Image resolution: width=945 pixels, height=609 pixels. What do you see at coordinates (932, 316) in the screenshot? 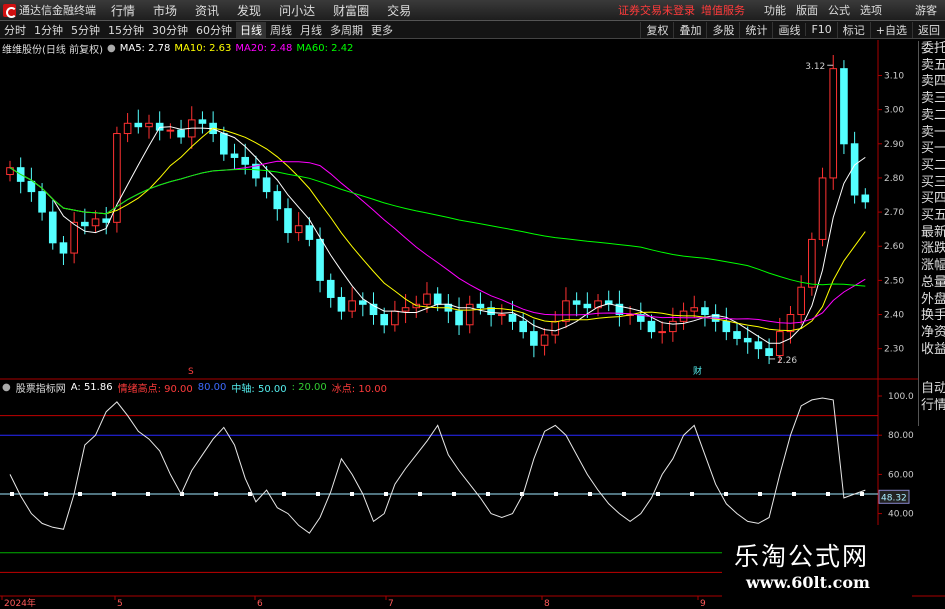
I see `panel-item-16: 换手` at bounding box center [932, 316].